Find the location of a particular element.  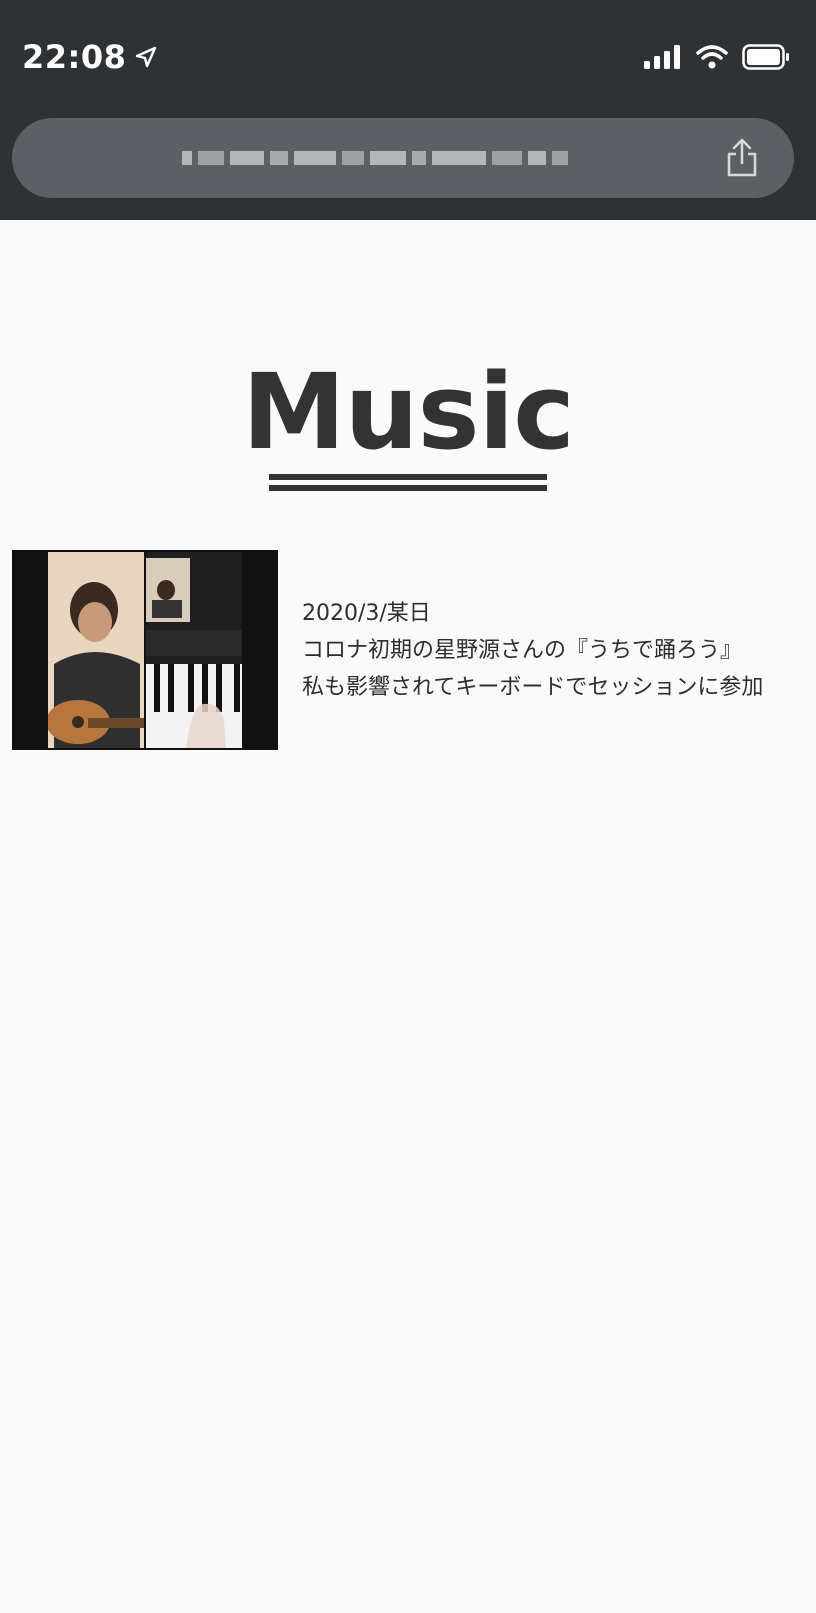

share-icon is located at coordinates (742, 157).